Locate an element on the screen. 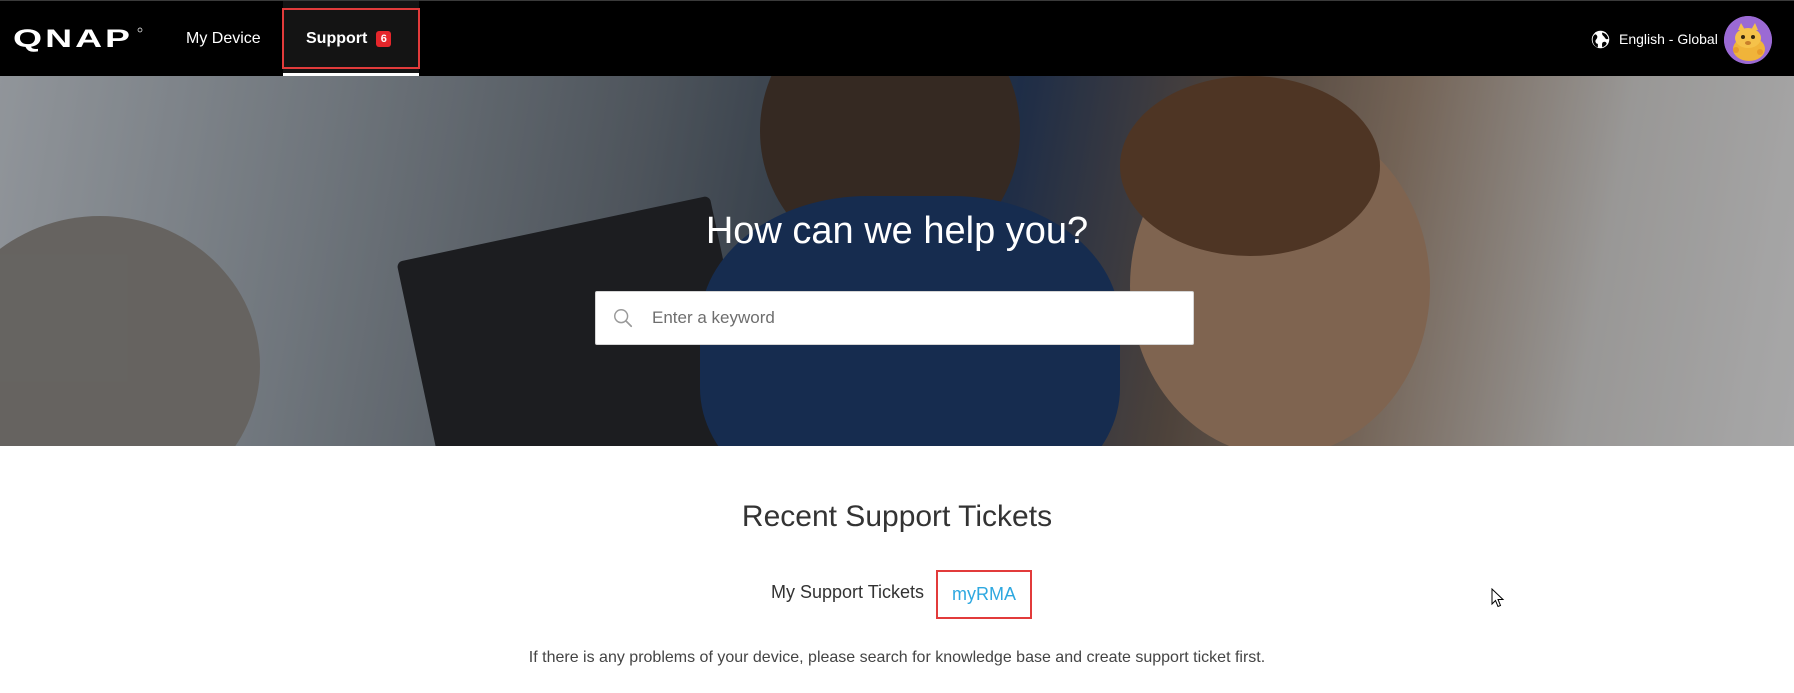 The image size is (1794, 693). hero-title: How can we help you? is located at coordinates (897, 231).